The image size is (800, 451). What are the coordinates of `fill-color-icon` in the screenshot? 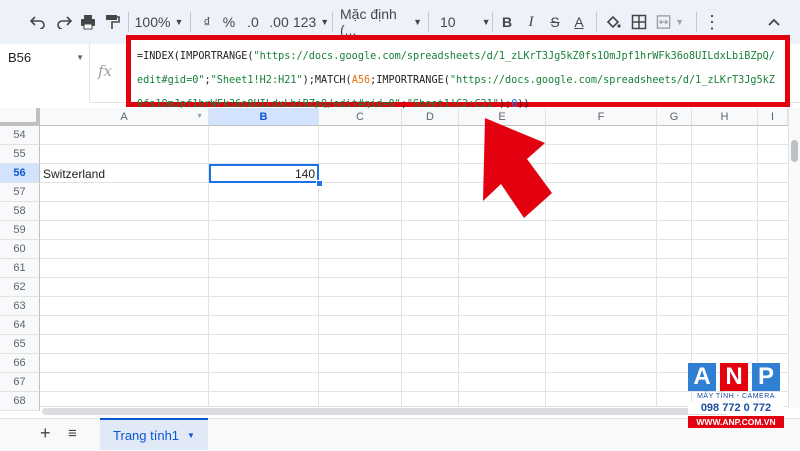 It's located at (613, 22).